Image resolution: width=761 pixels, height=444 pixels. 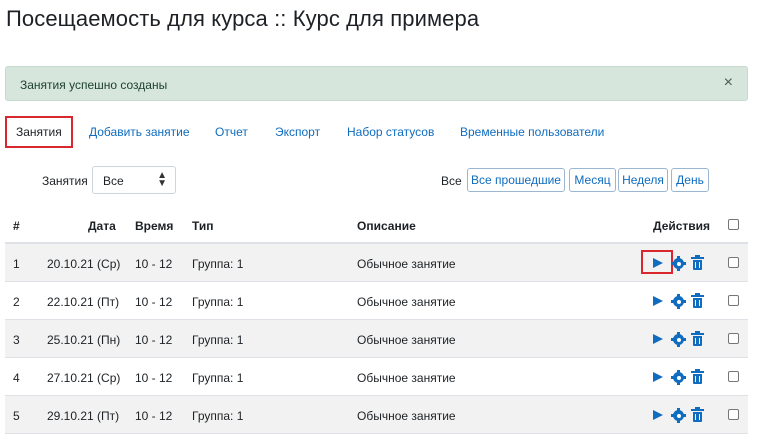 I want to click on header-num: #, so click(x=16, y=226).